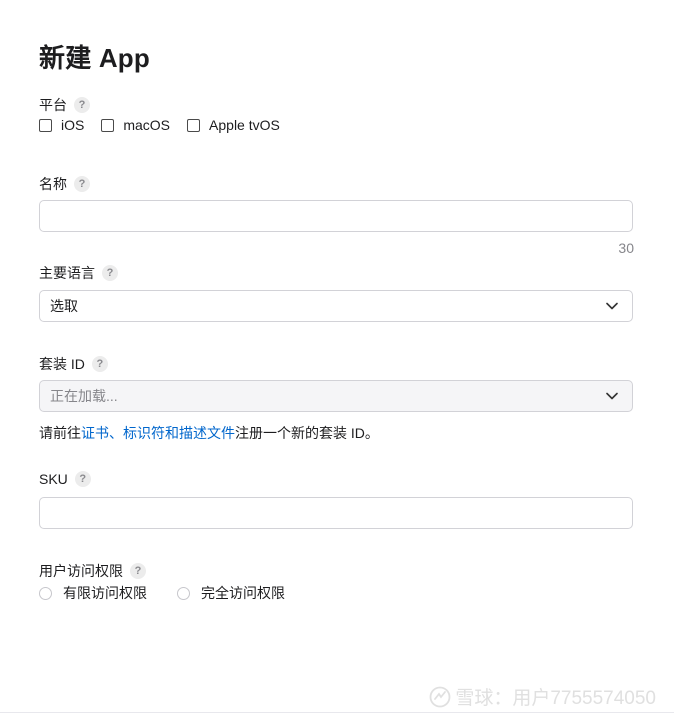 The height and width of the screenshot is (716, 674). I want to click on full-access-radio, so click(183, 593).